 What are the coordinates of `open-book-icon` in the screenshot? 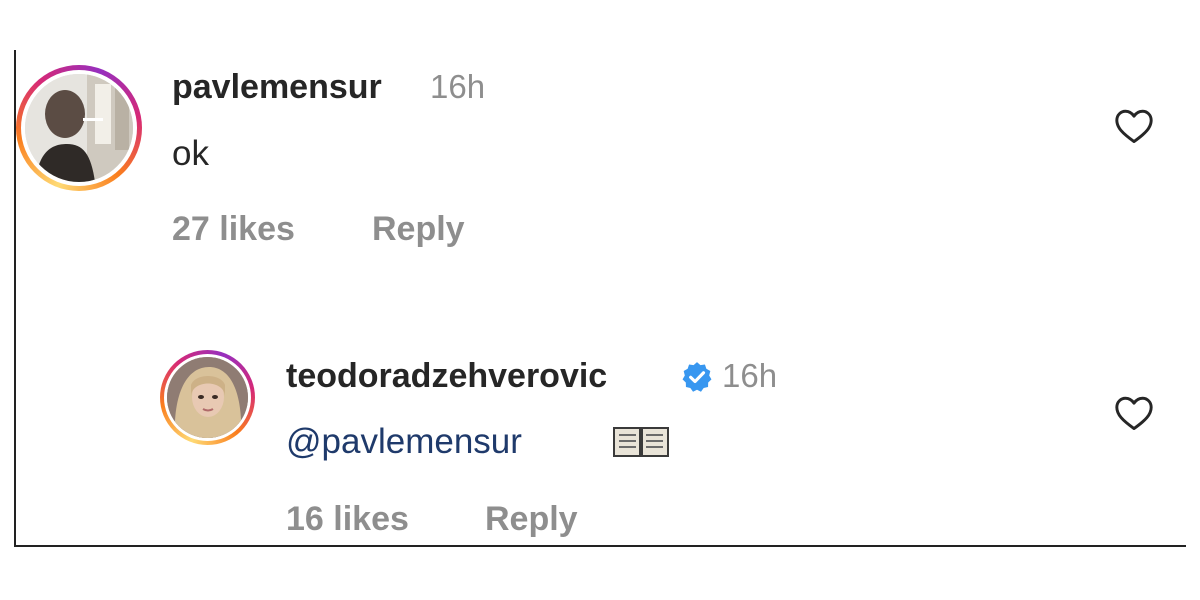 It's located at (641, 442).